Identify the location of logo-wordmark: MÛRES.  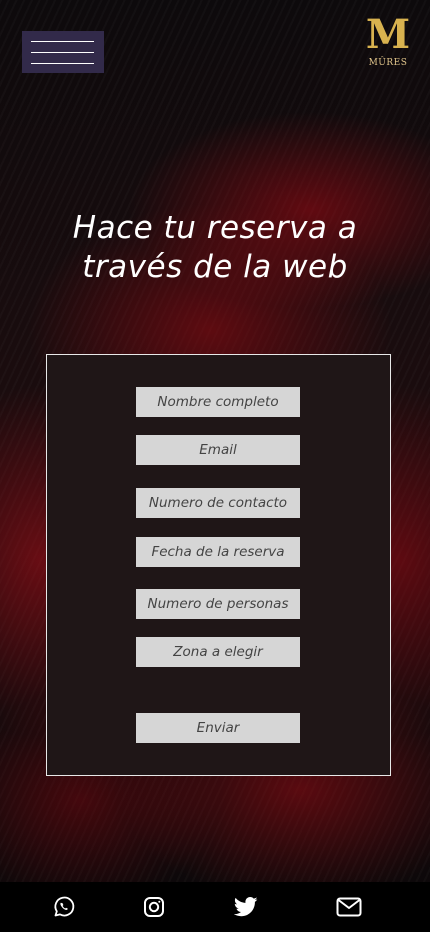
(388, 63).